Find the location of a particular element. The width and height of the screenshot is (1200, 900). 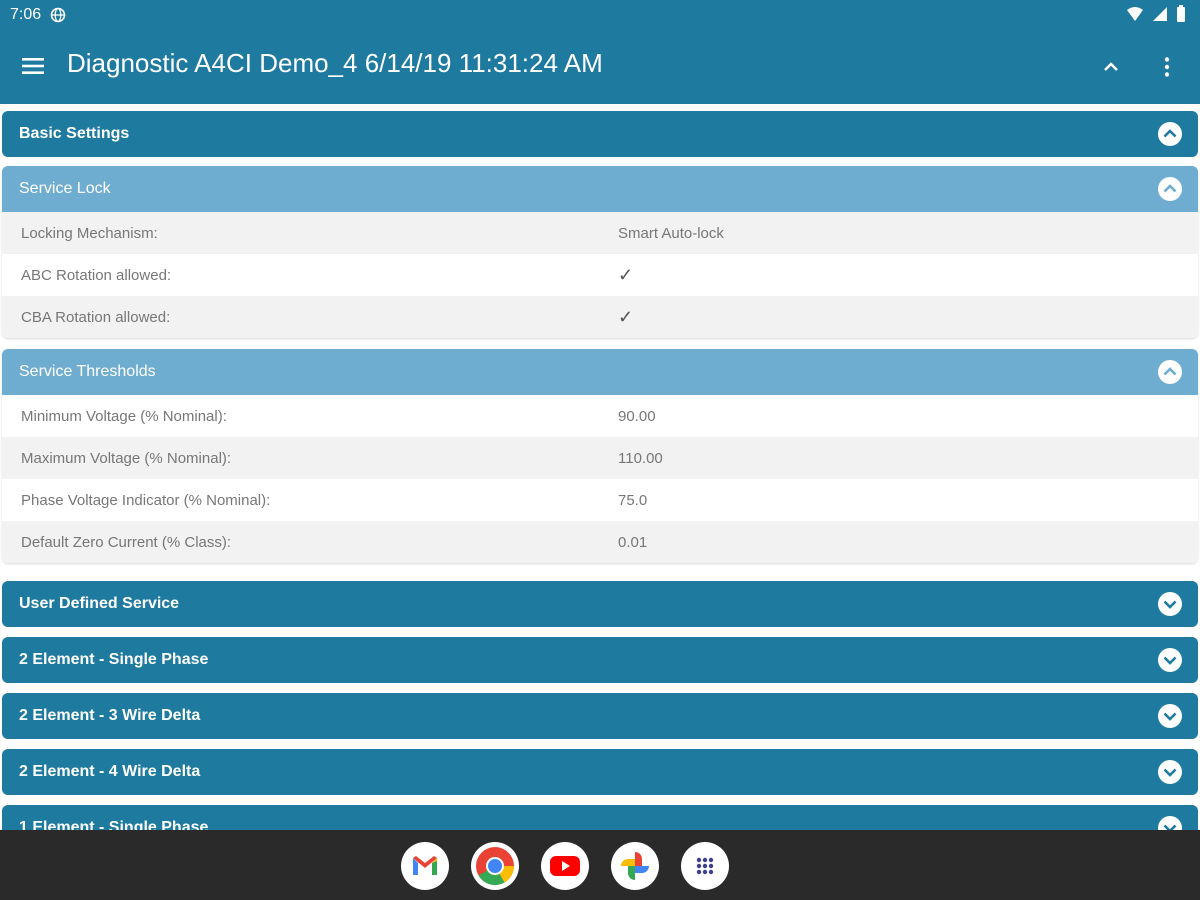

battery-icon is located at coordinates (1181, 13).